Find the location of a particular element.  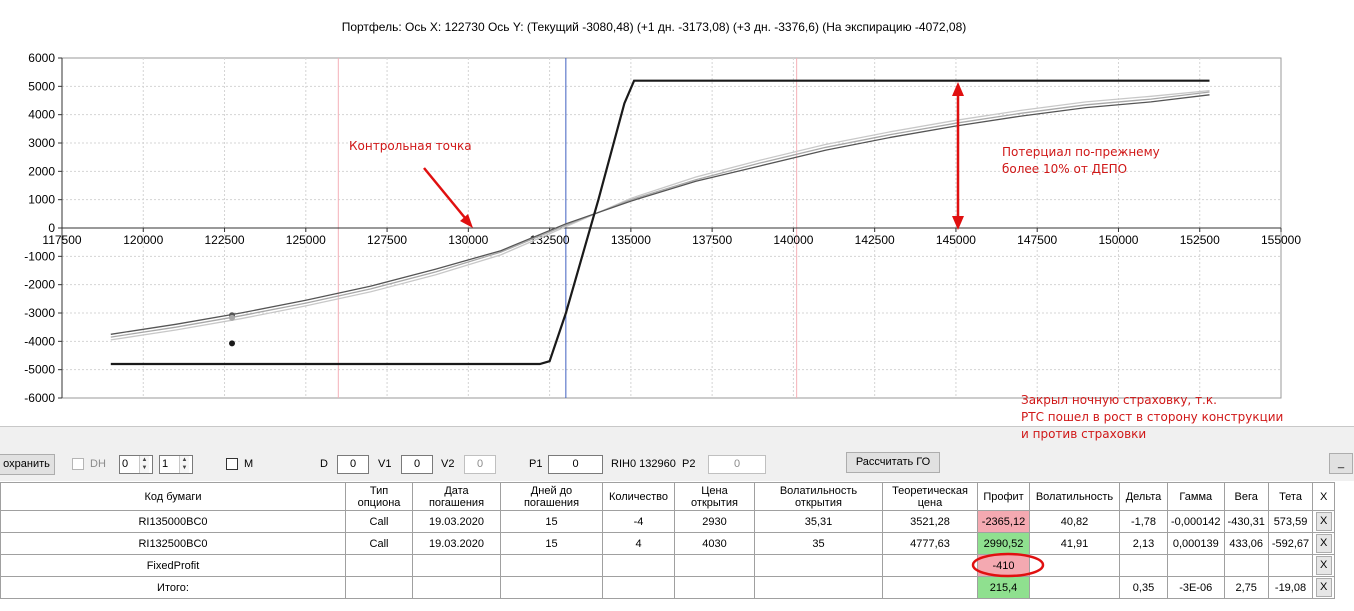

calculate-go-button: Рассчитать ГО is located at coordinates (893, 462).